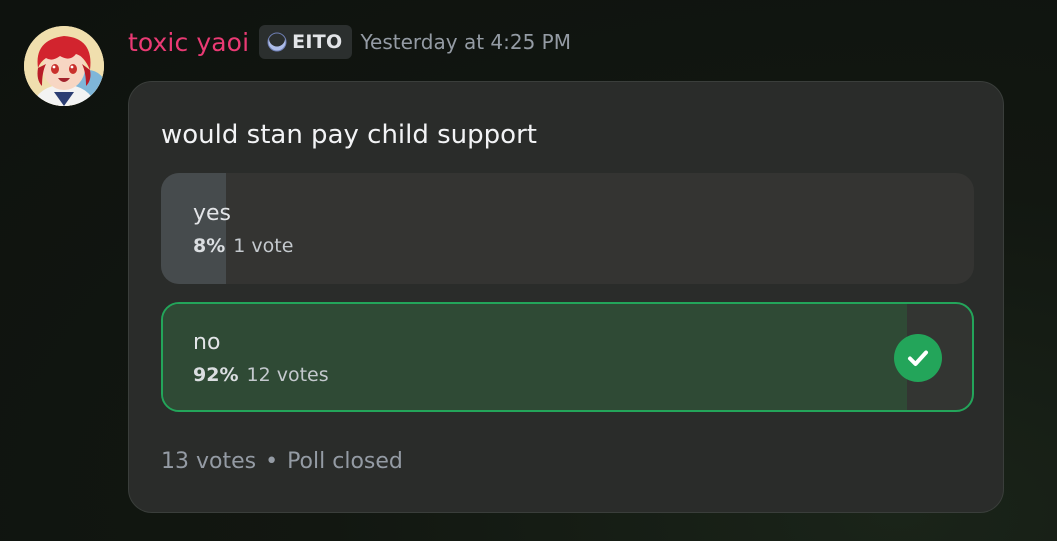 The width and height of the screenshot is (1057, 541). I want to click on poll-status: Poll closed, so click(345, 461).